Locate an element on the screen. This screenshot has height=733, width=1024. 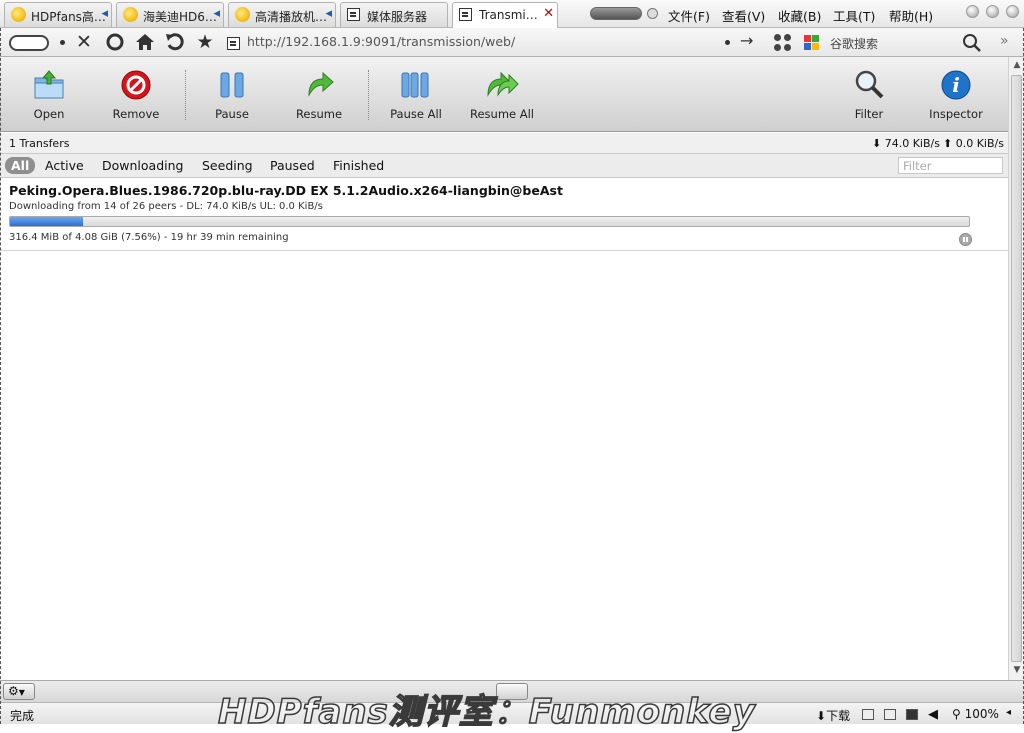
pause-all-button: Pause All is located at coordinates (416, 94).